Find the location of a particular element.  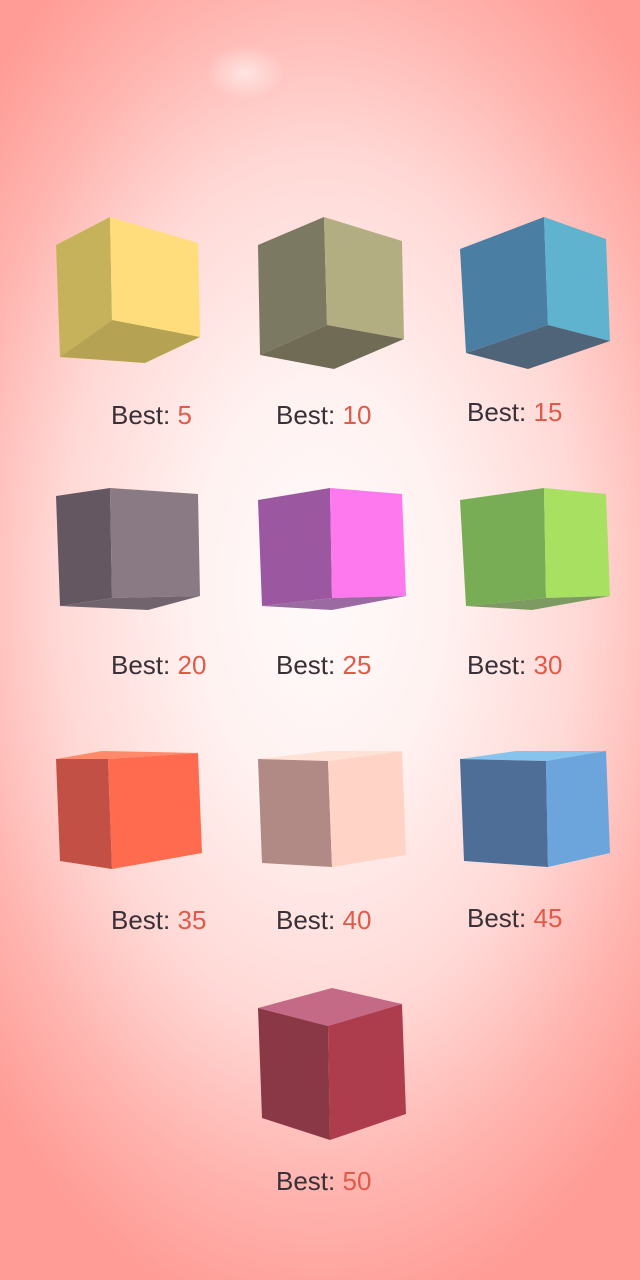

skin-cube-2: Best: 10 is located at coordinates (332, 325).